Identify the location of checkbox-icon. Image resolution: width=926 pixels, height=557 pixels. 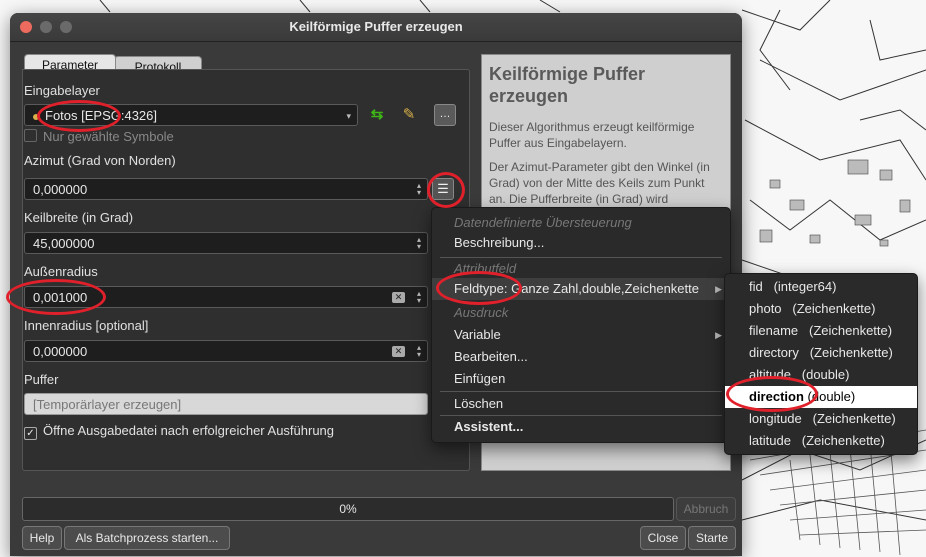
(30, 135).